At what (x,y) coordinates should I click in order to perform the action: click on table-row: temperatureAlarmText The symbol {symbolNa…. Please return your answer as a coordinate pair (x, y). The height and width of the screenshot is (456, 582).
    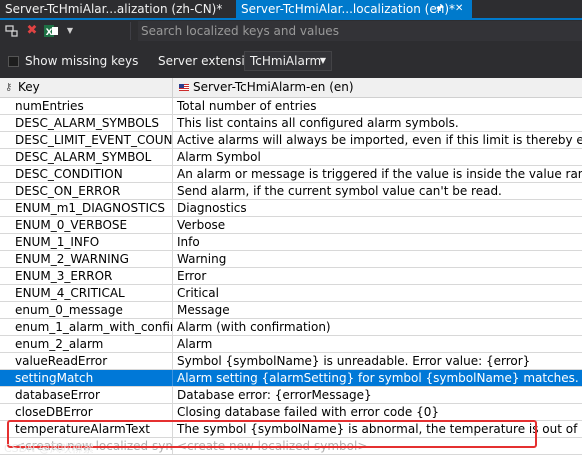
    Looking at the image, I should click on (291, 429).